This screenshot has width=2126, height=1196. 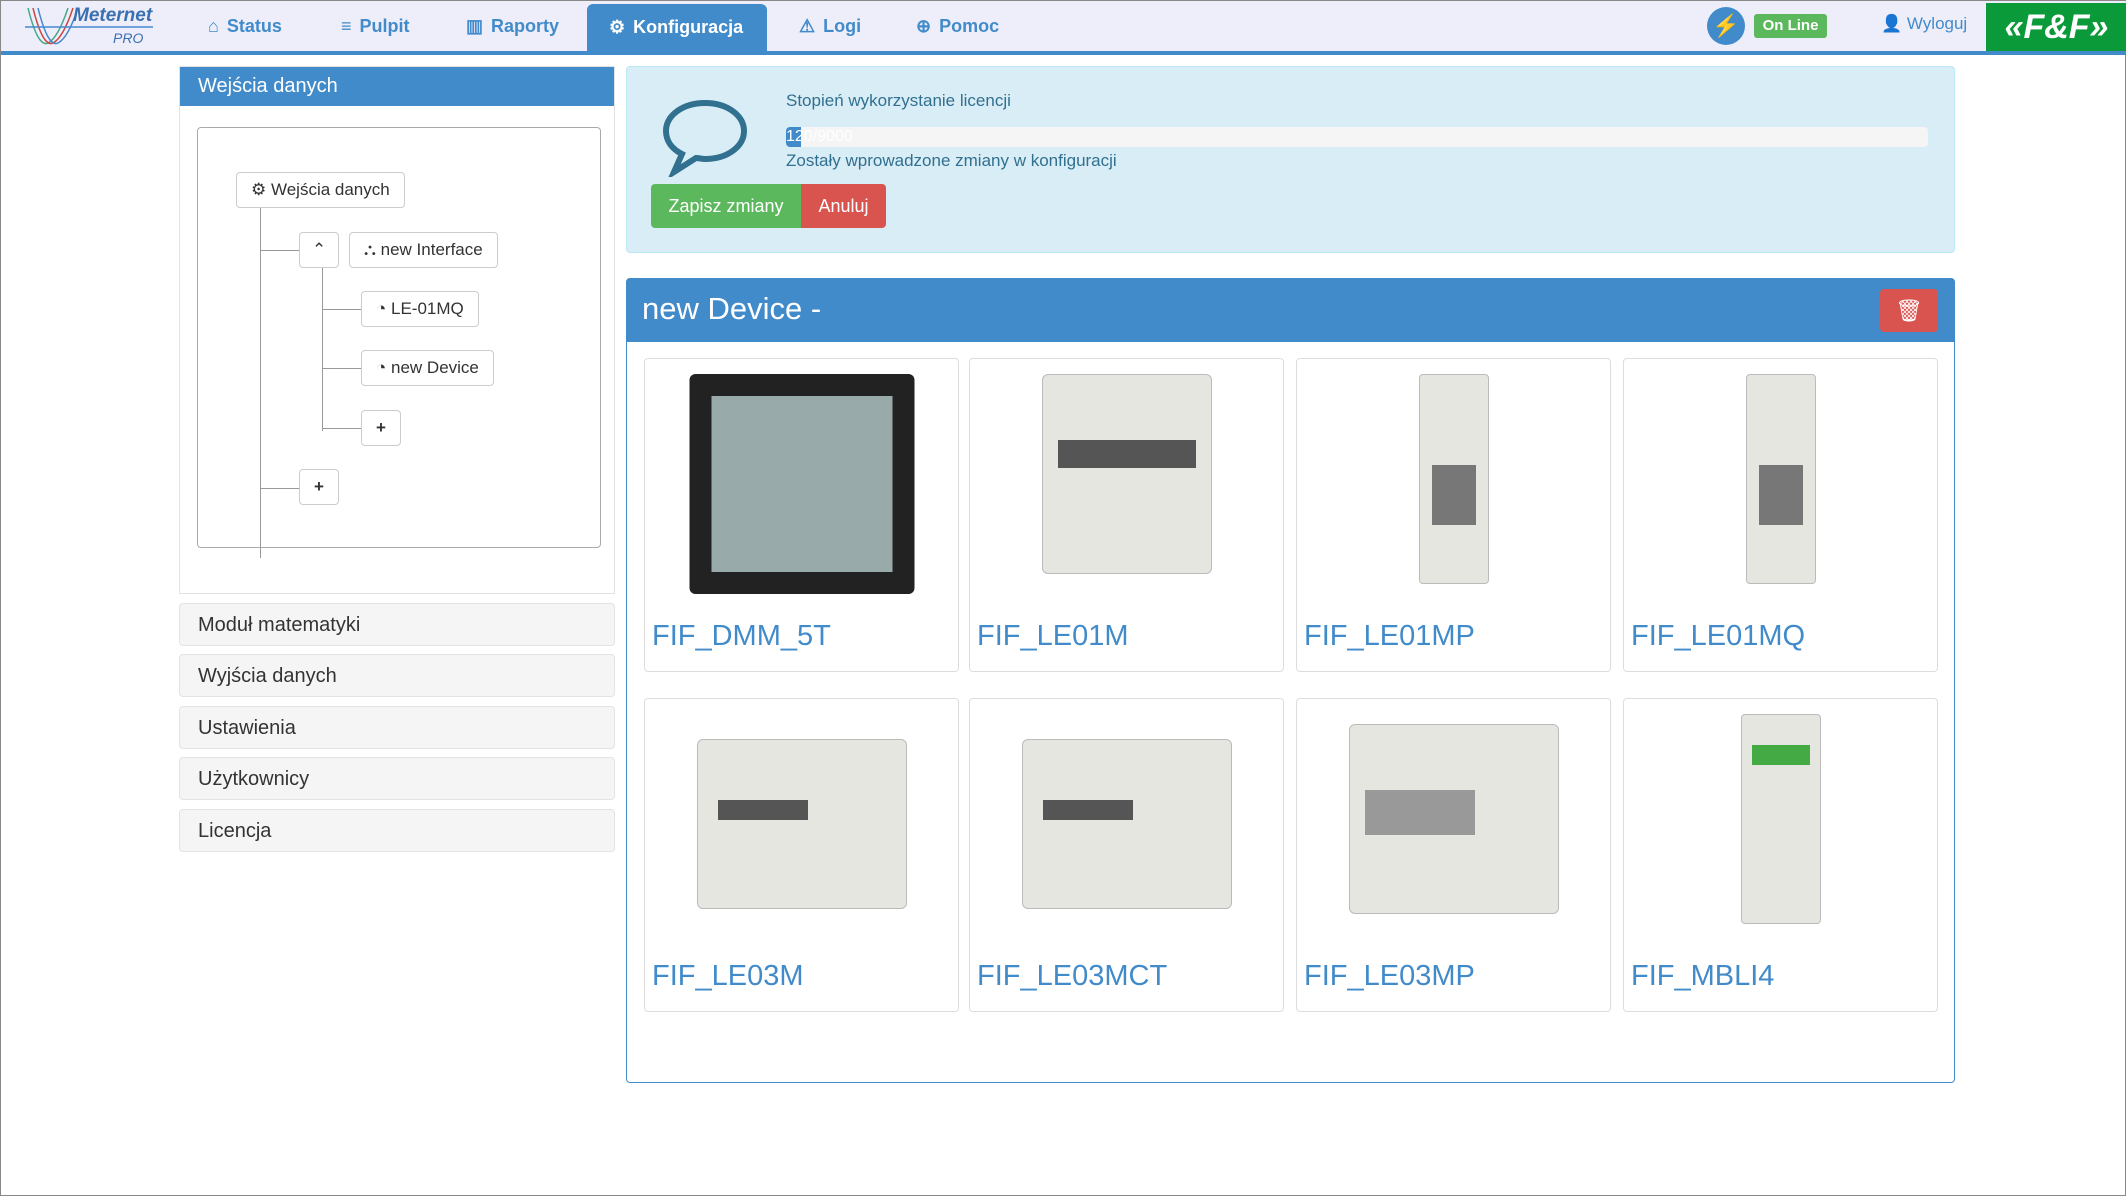 What do you see at coordinates (113, 15) in the screenshot?
I see `svg-text: Meternet` at bounding box center [113, 15].